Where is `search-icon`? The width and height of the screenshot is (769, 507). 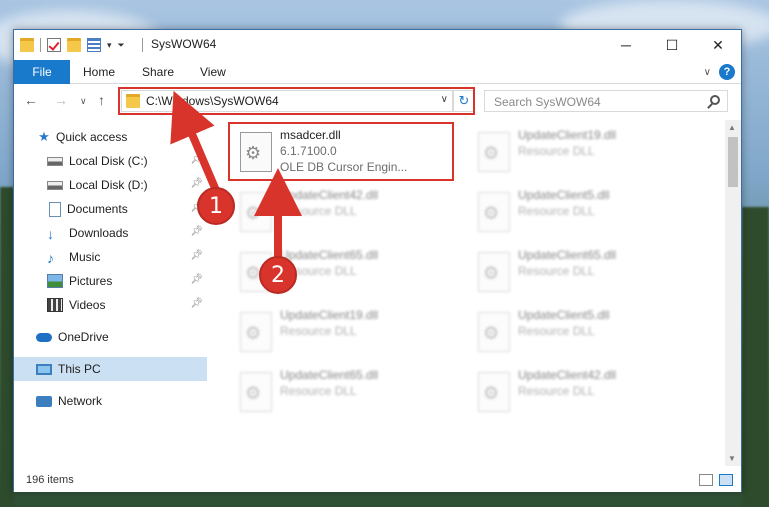 search-icon is located at coordinates (715, 100).